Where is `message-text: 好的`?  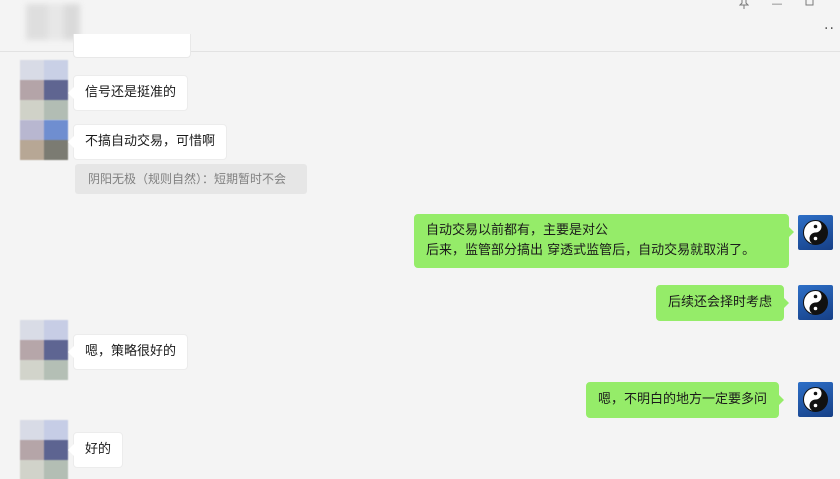 message-text: 好的 is located at coordinates (98, 449).